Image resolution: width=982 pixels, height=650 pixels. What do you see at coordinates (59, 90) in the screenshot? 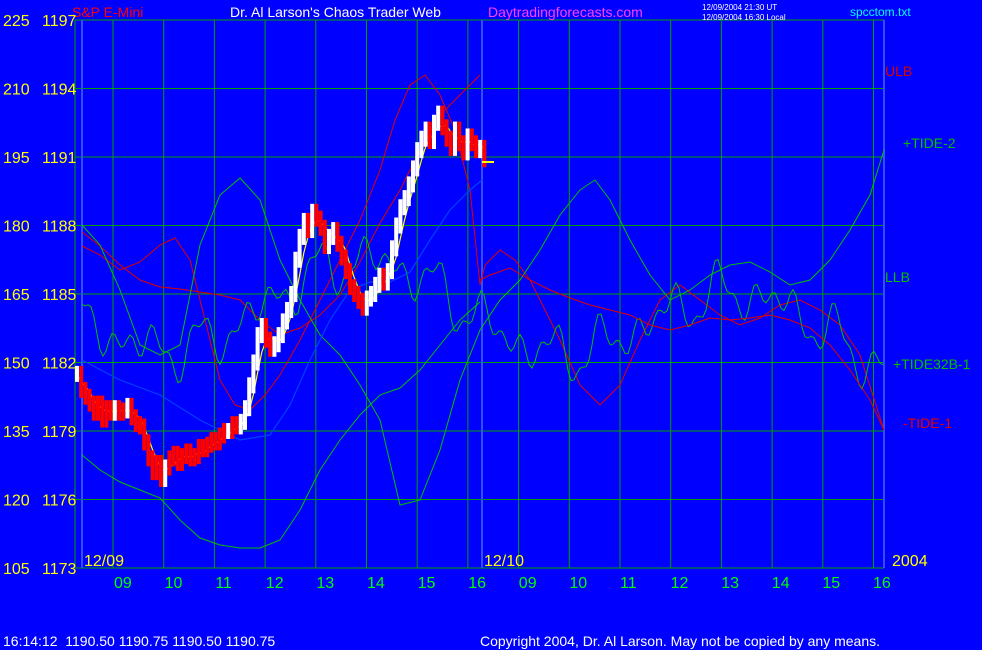
I see `y-tick-price: 1194` at bounding box center [59, 90].